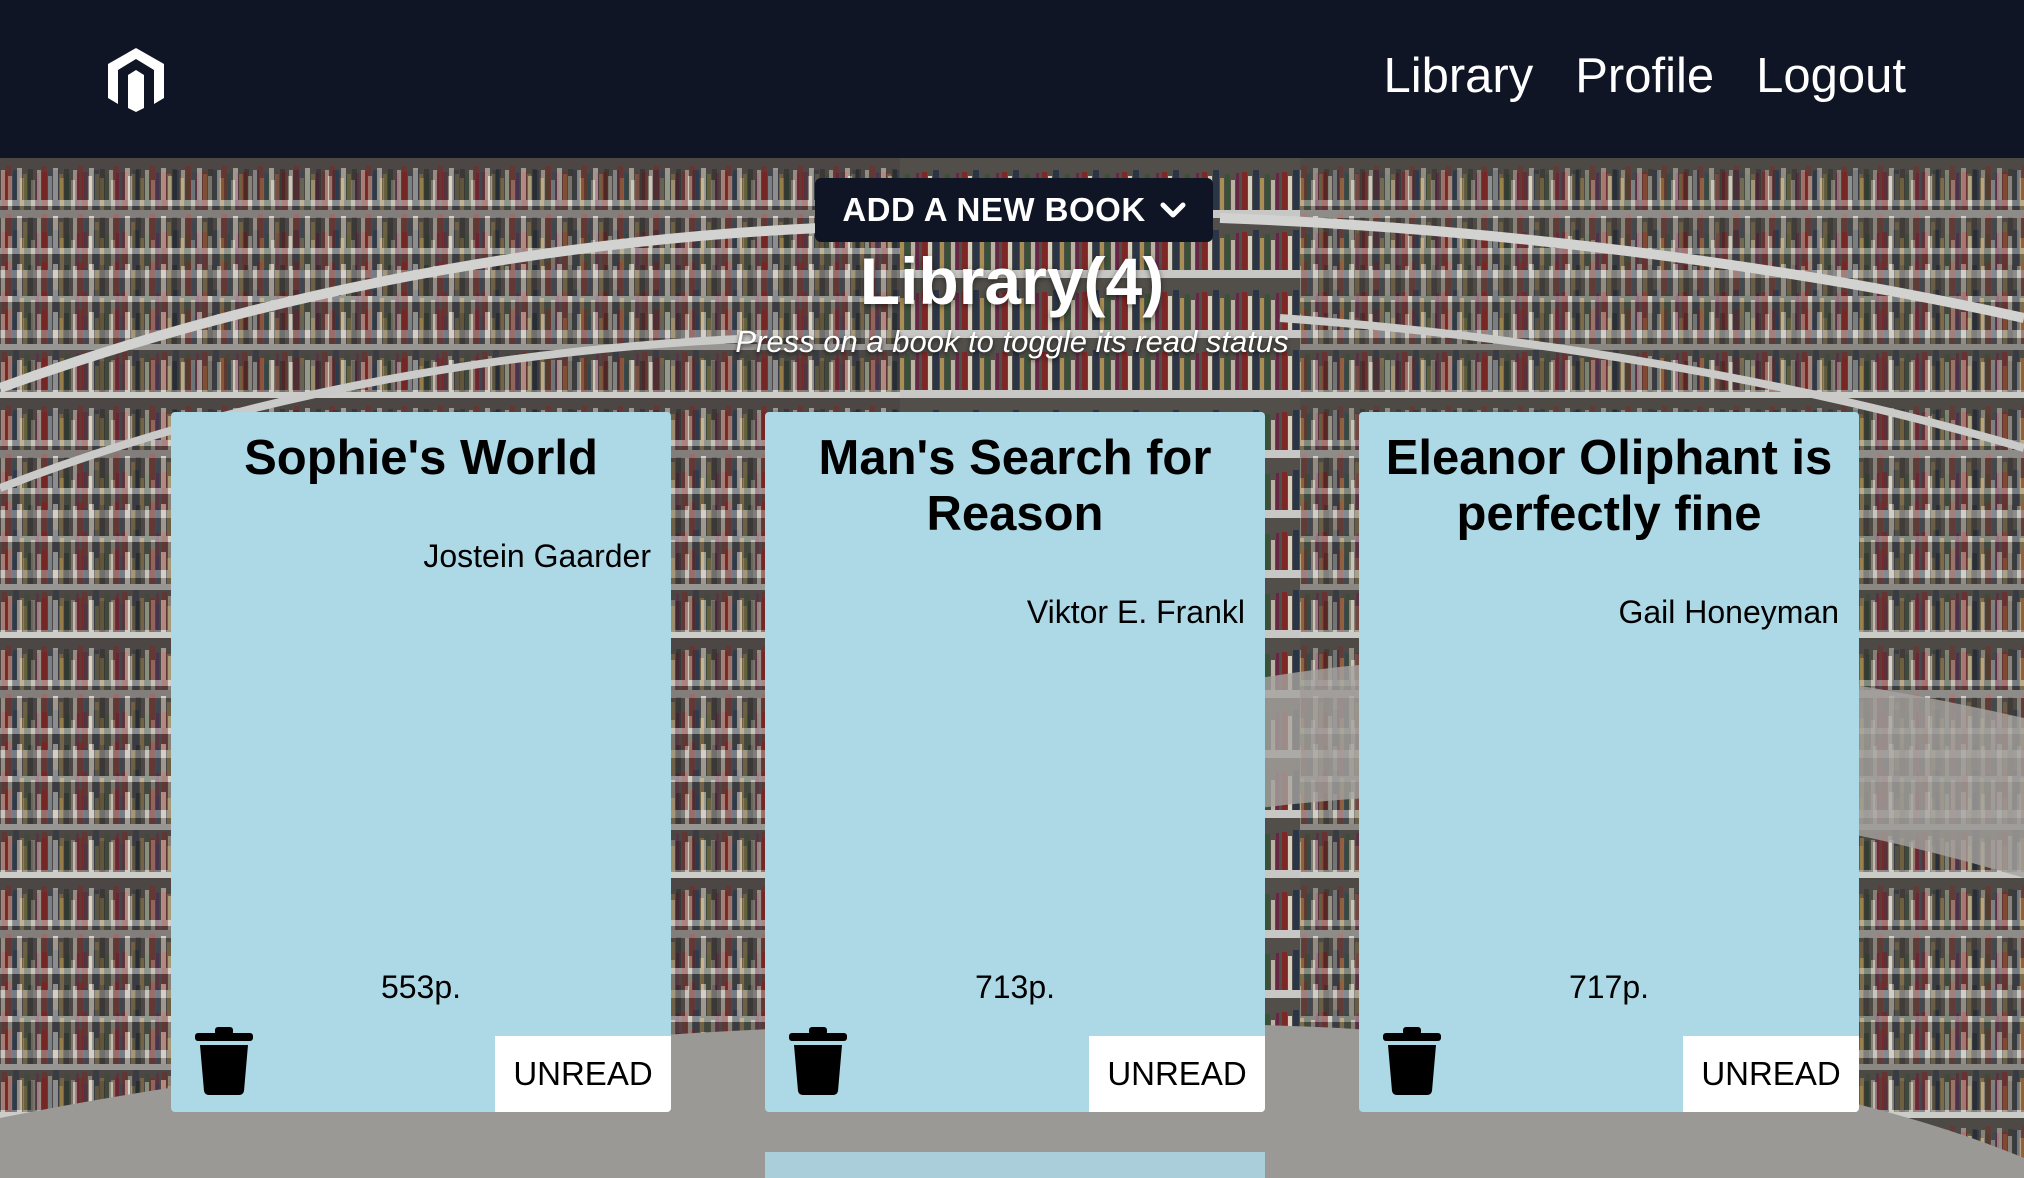 The width and height of the screenshot is (2024, 1178). I want to click on add-new-book-button: ADD A NEW BOOK, so click(1014, 210).